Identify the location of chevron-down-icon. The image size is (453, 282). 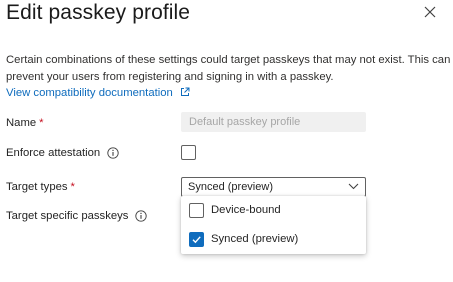
(353, 186).